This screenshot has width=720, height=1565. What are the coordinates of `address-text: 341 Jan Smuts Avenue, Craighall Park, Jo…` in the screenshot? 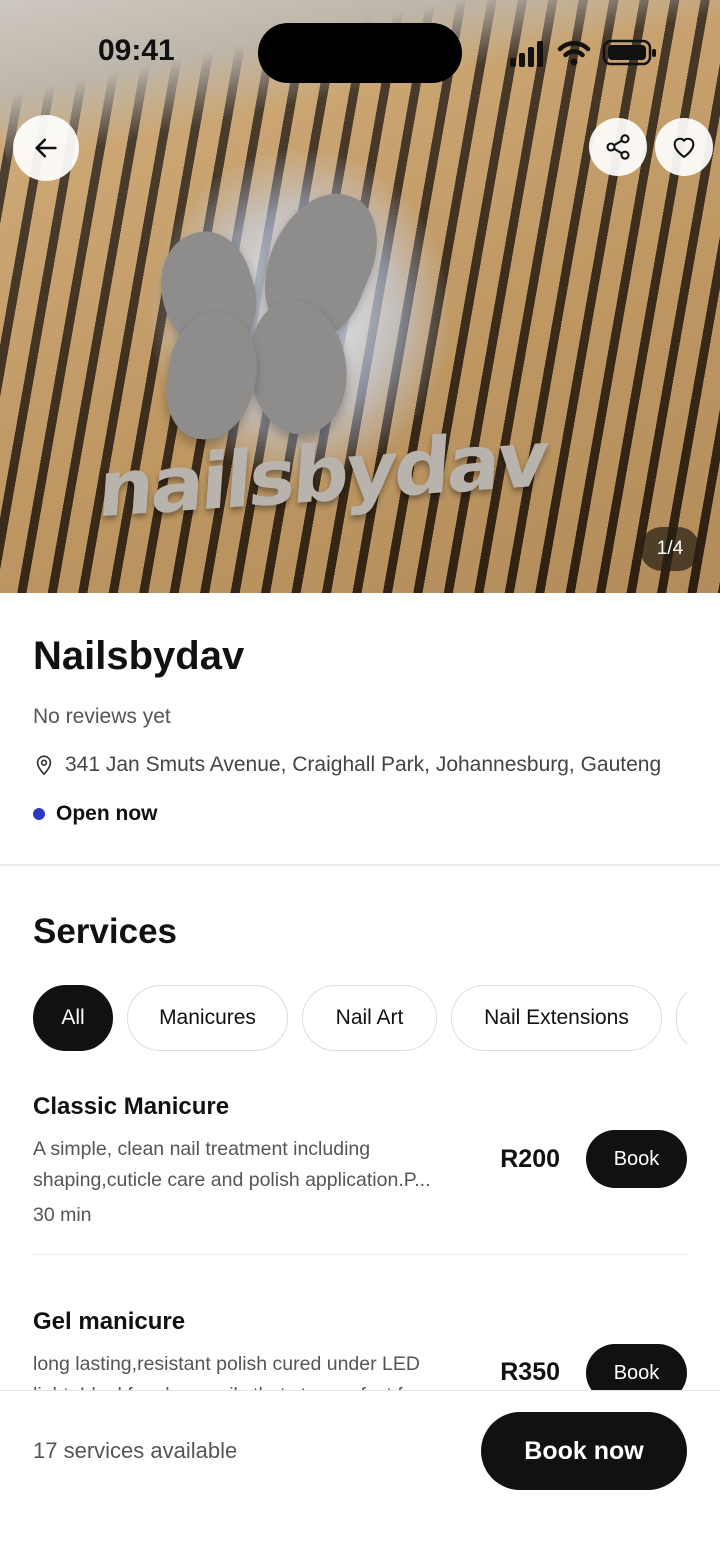 It's located at (363, 764).